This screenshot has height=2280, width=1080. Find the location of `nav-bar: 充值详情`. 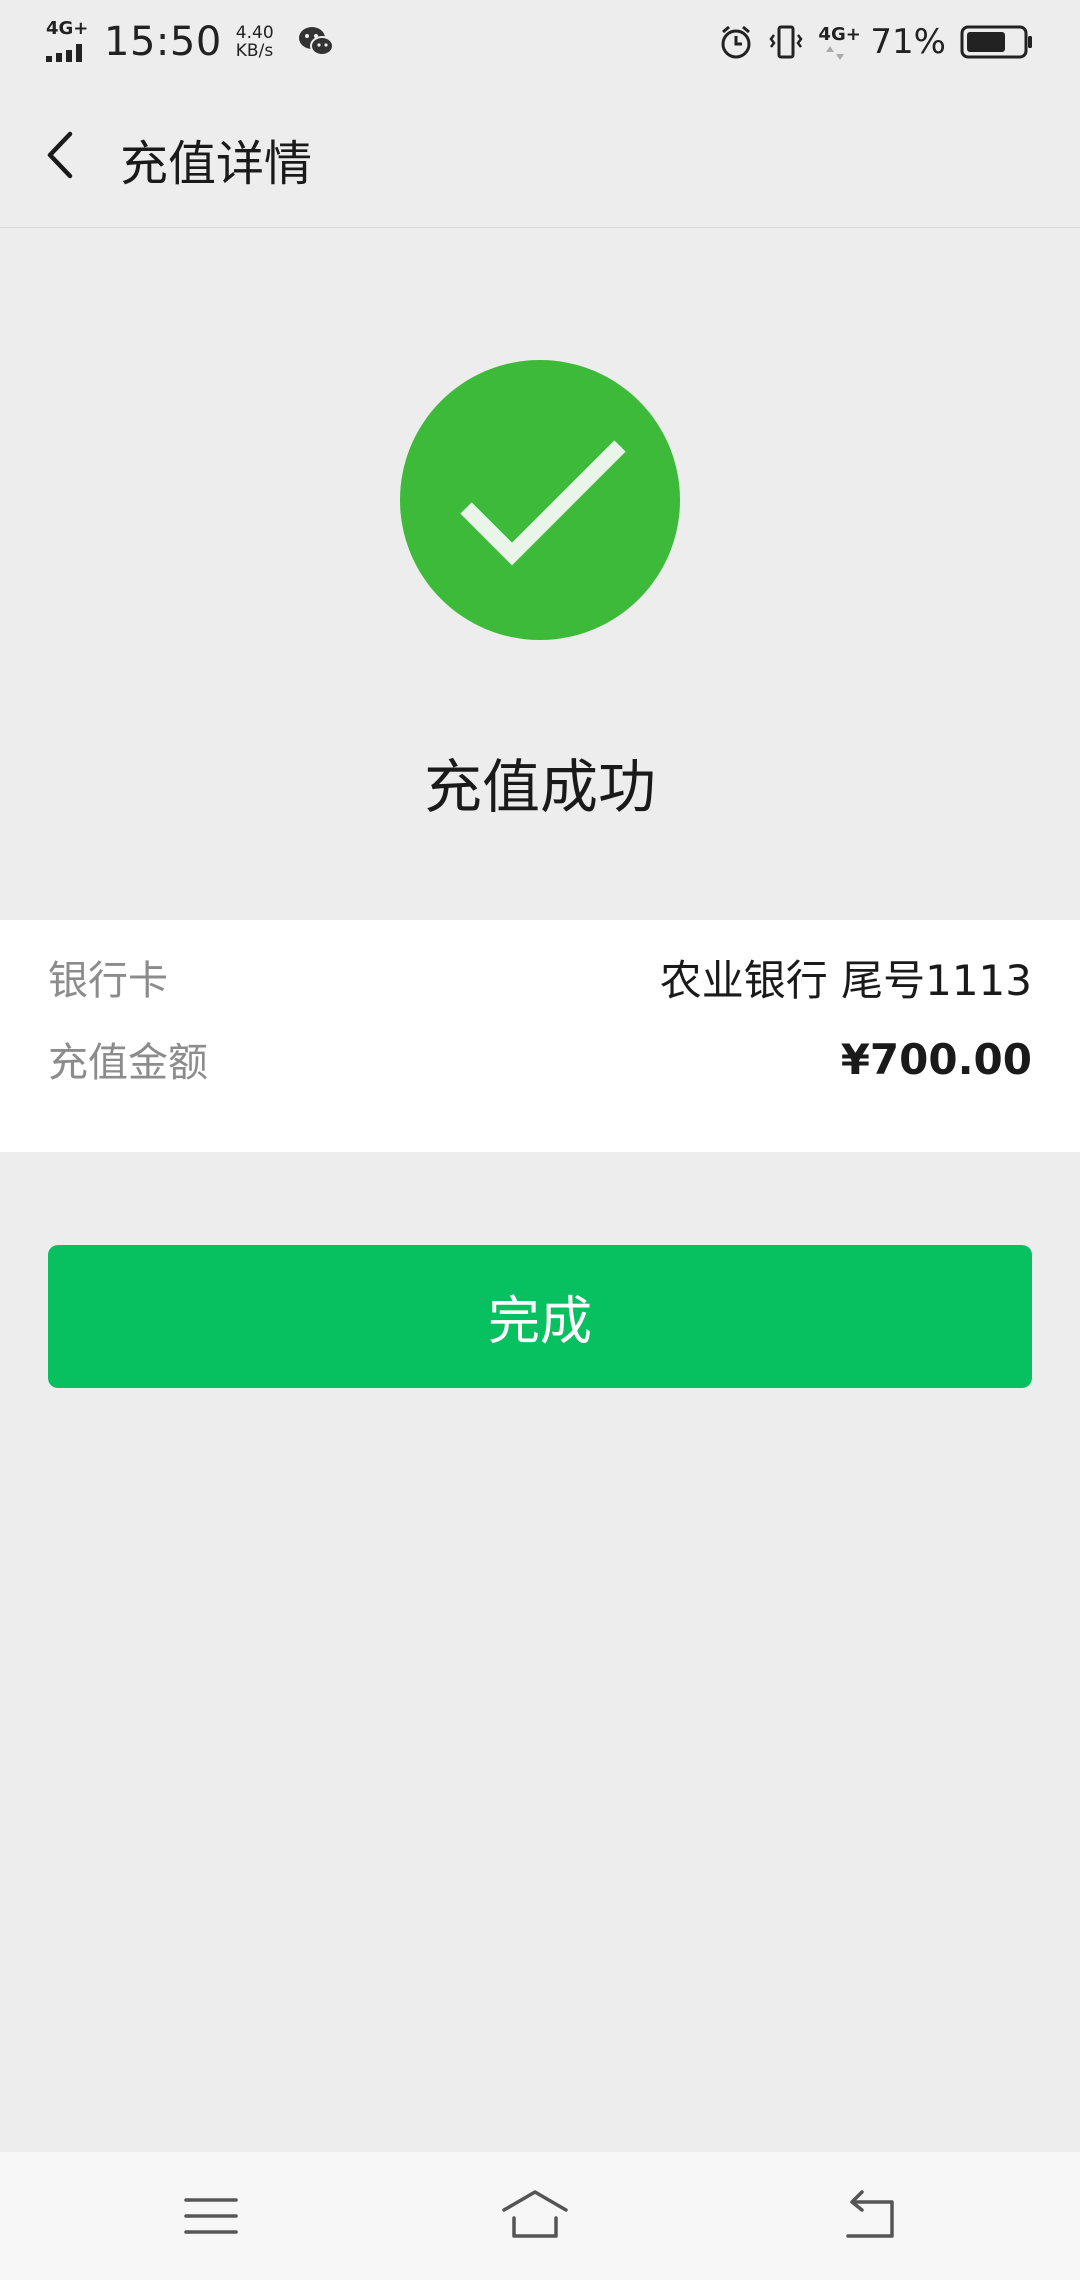

nav-bar: 充值详情 is located at coordinates (540, 156).